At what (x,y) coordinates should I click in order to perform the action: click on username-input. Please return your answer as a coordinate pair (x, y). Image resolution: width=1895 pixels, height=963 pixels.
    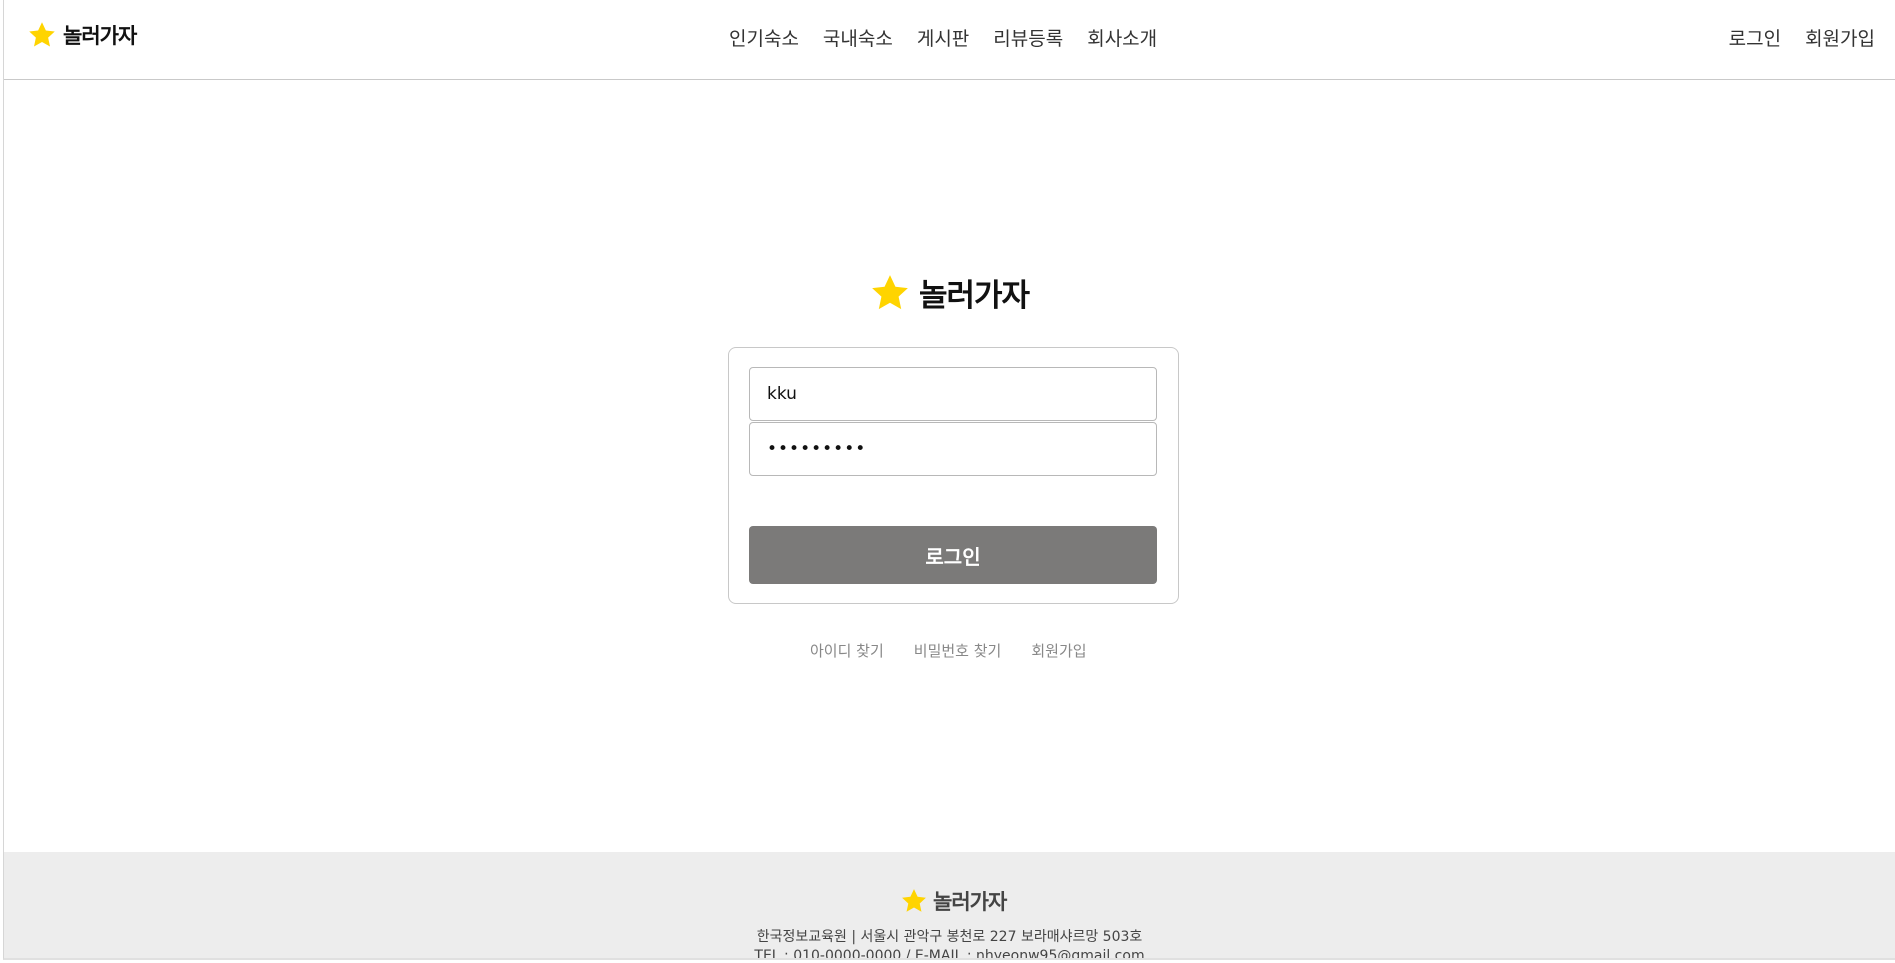
    Looking at the image, I should click on (953, 394).